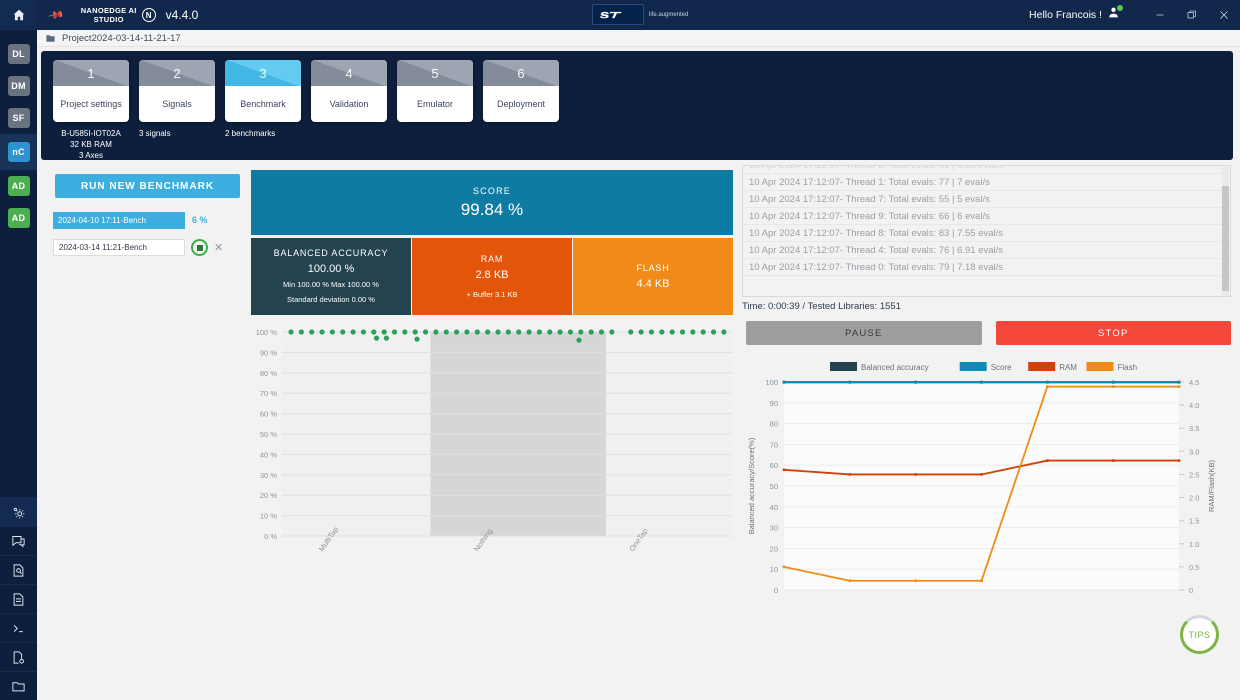 This screenshot has width=1240, height=700. What do you see at coordinates (349, 110) in the screenshot?
I see `step-validation: 4 Validation` at bounding box center [349, 110].